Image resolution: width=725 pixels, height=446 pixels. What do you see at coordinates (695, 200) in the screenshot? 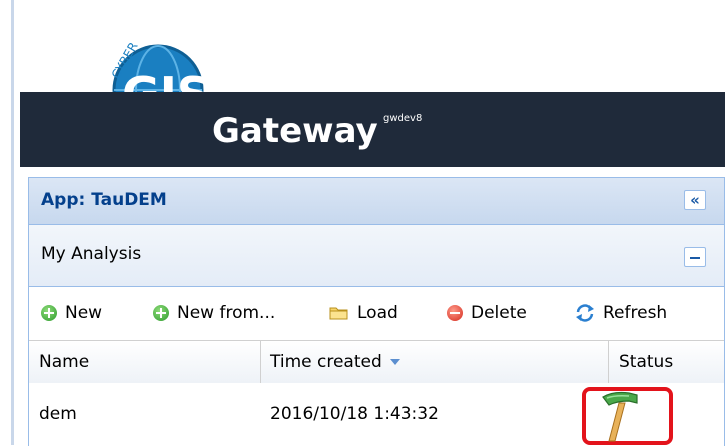
I see `double-chevron-left-icon: «` at bounding box center [695, 200].